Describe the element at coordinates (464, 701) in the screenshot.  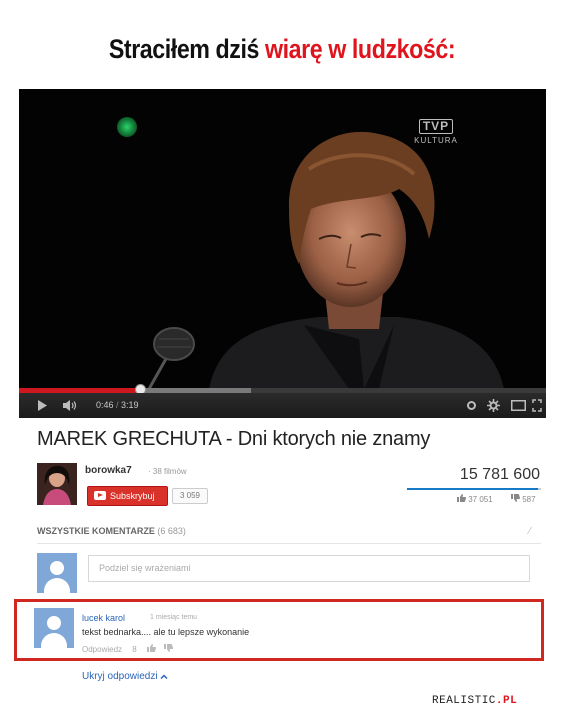
I see `watermark-part1: REALISTIC` at that location.